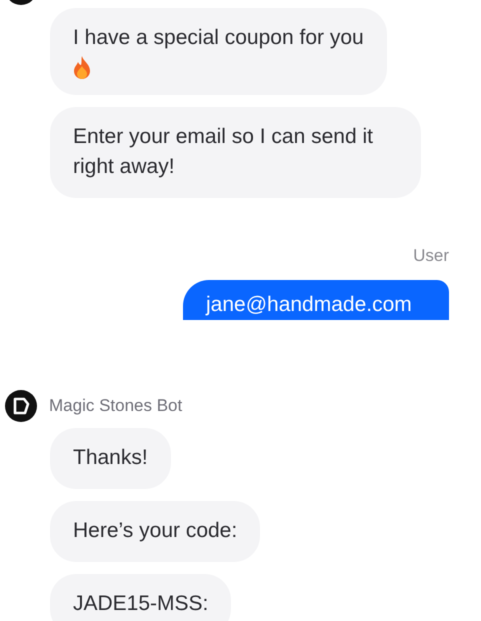 This screenshot has height=621, width=481. I want to click on user-message: jane@handmade.com, so click(316, 300).